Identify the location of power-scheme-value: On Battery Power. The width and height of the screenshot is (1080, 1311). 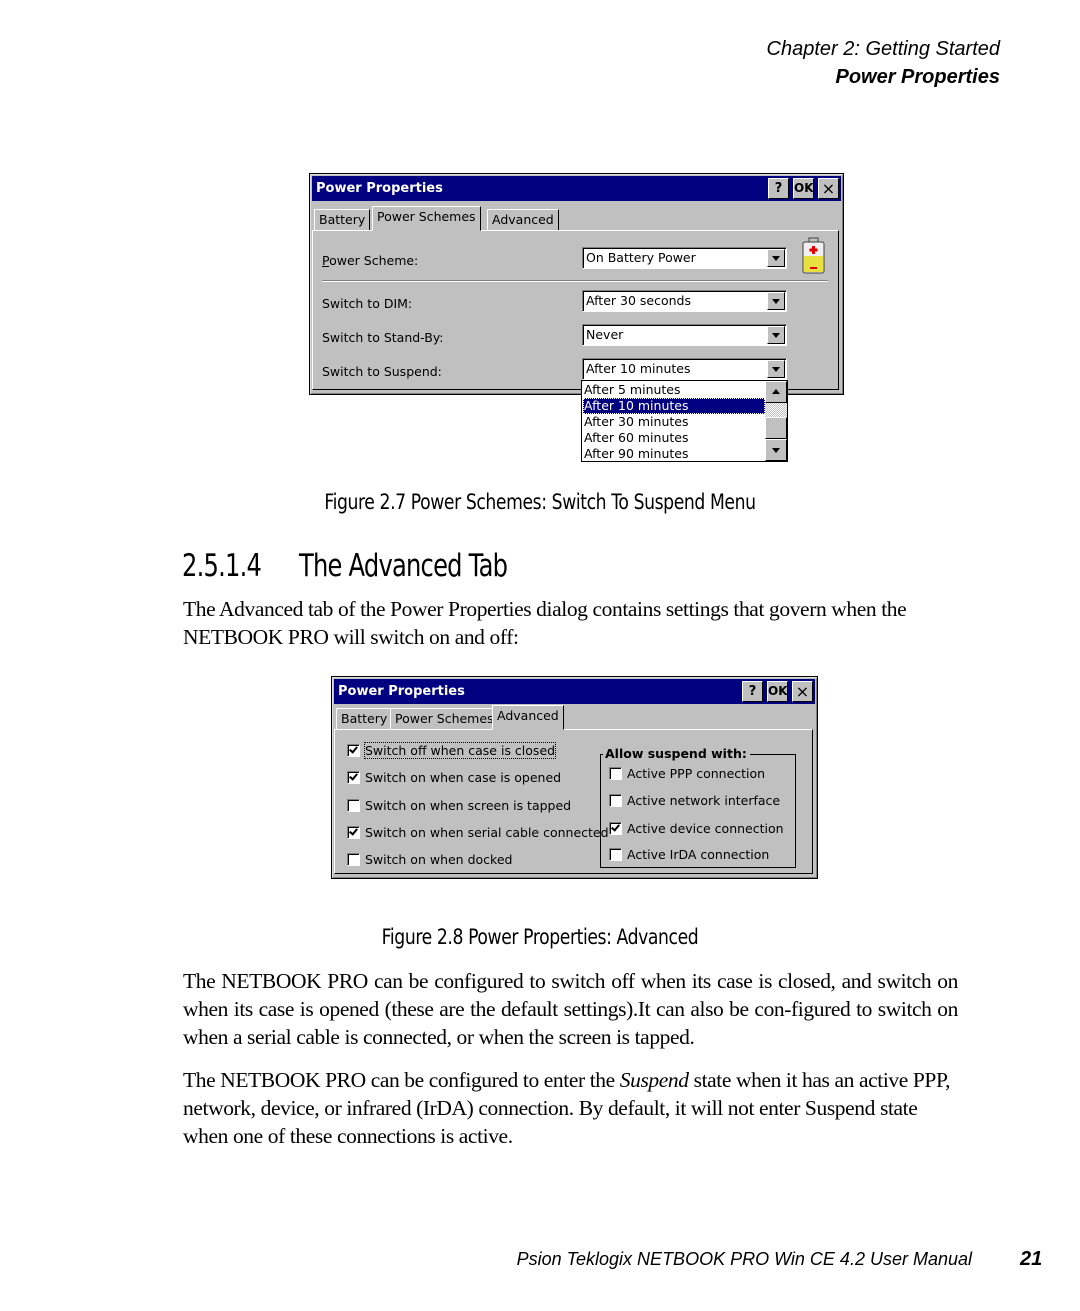
(641, 257).